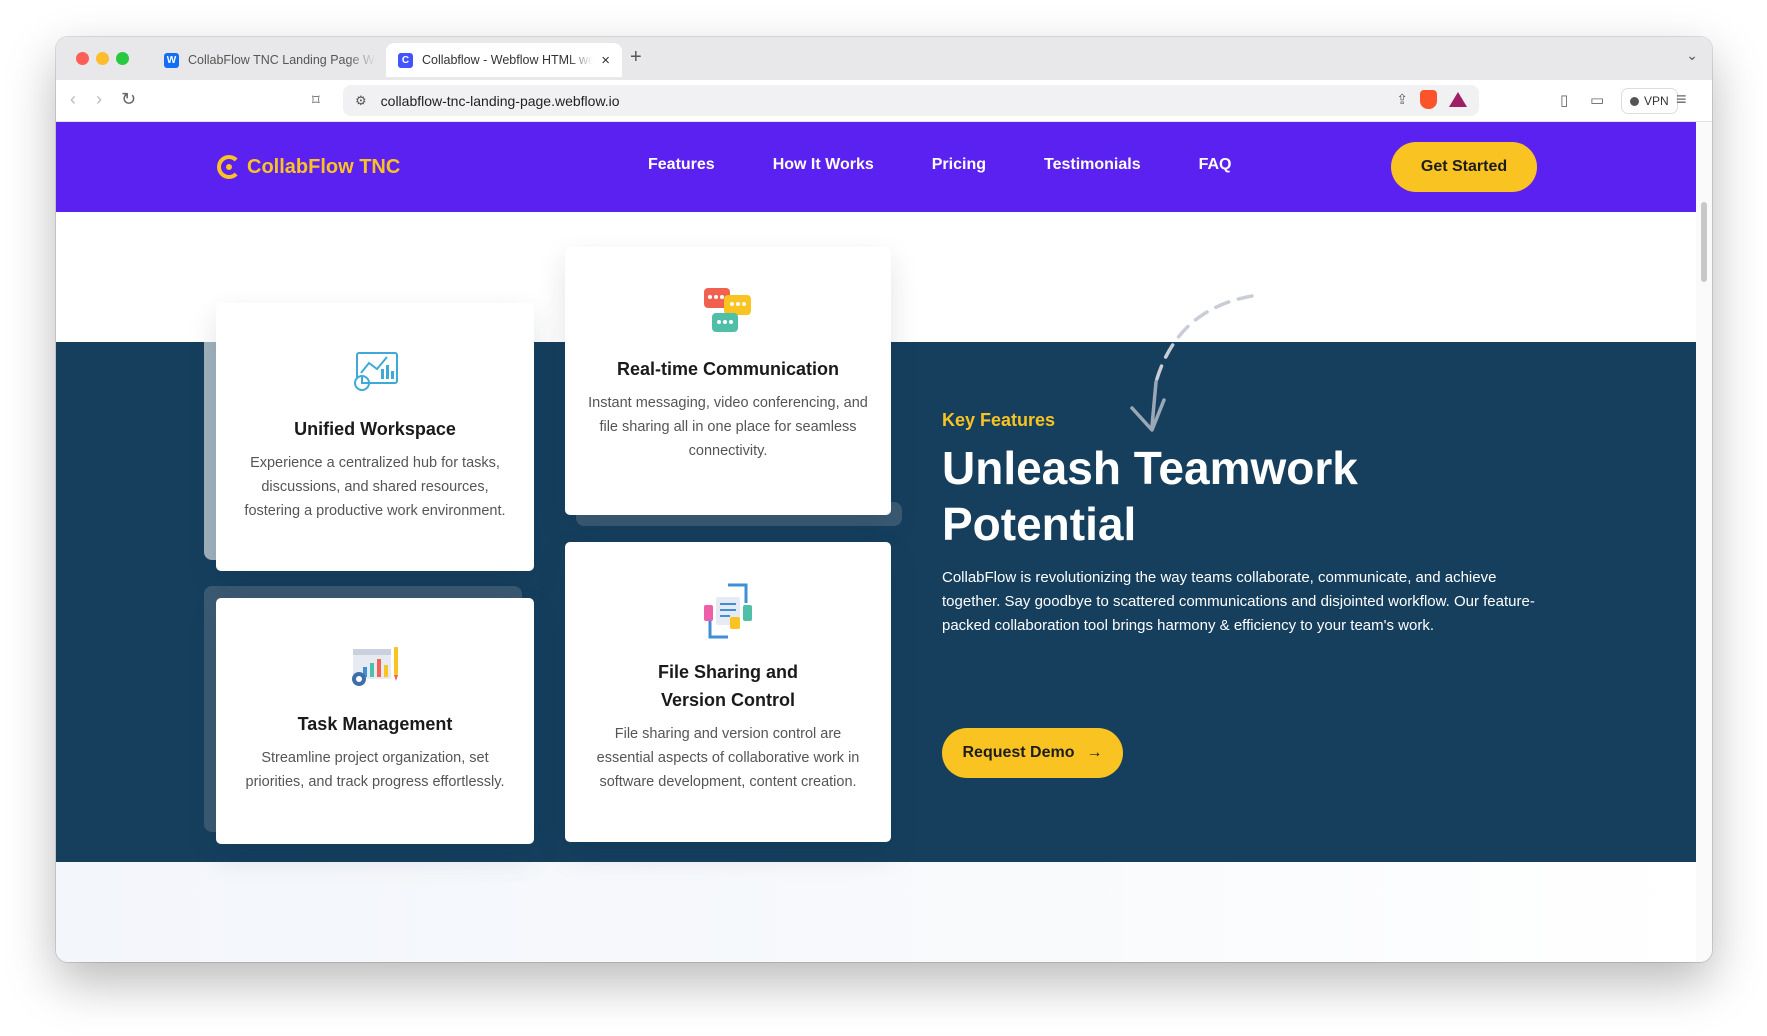 The height and width of the screenshot is (1036, 1767). What do you see at coordinates (171, 60) in the screenshot?
I see `webflow-icon: W` at bounding box center [171, 60].